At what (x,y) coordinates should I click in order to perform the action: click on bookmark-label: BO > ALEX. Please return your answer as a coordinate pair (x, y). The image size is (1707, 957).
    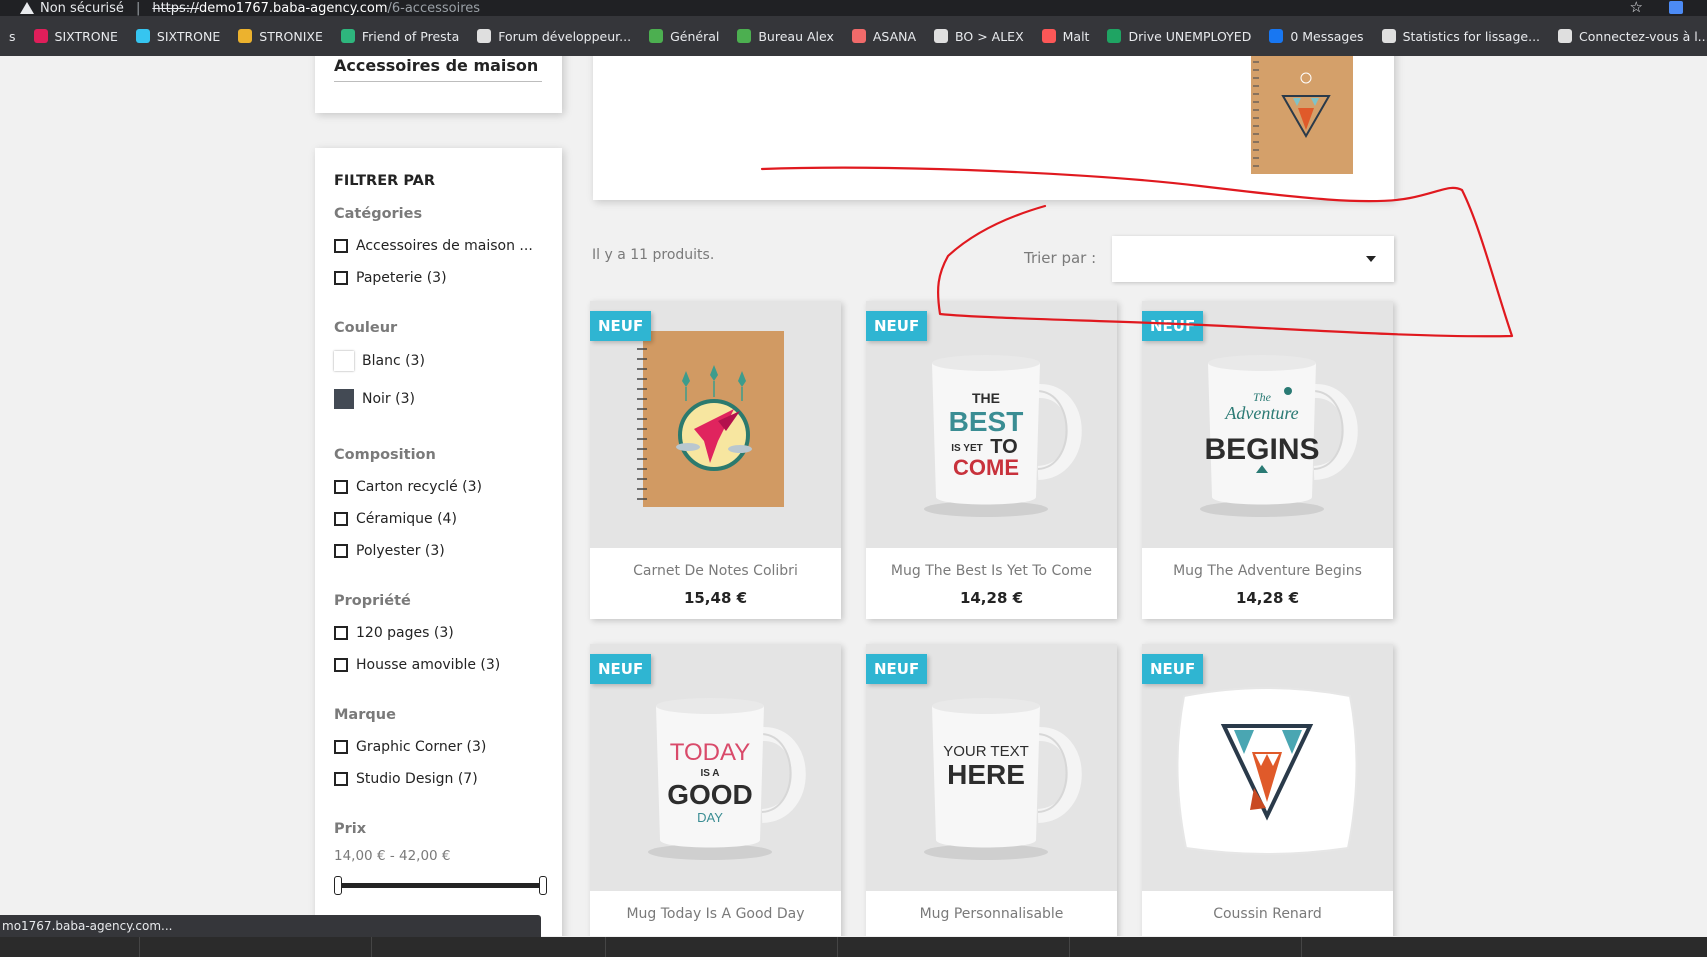
    Looking at the image, I should click on (989, 36).